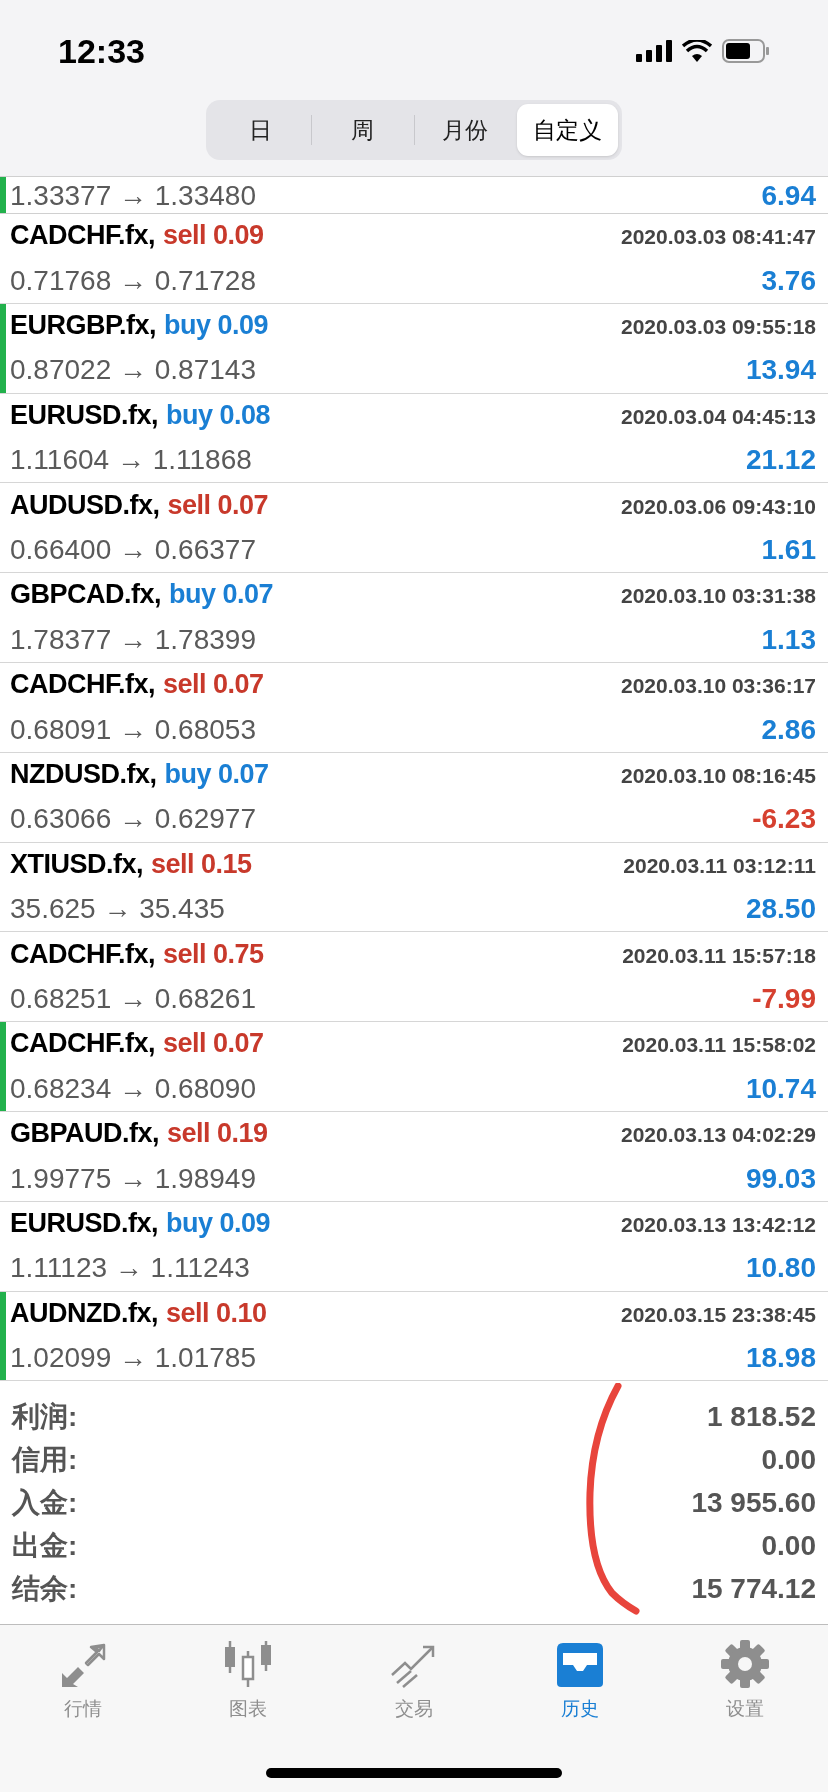 Image resolution: width=828 pixels, height=1792 pixels. What do you see at coordinates (213, 954) in the screenshot?
I see `order-type: sell 0.75` at bounding box center [213, 954].